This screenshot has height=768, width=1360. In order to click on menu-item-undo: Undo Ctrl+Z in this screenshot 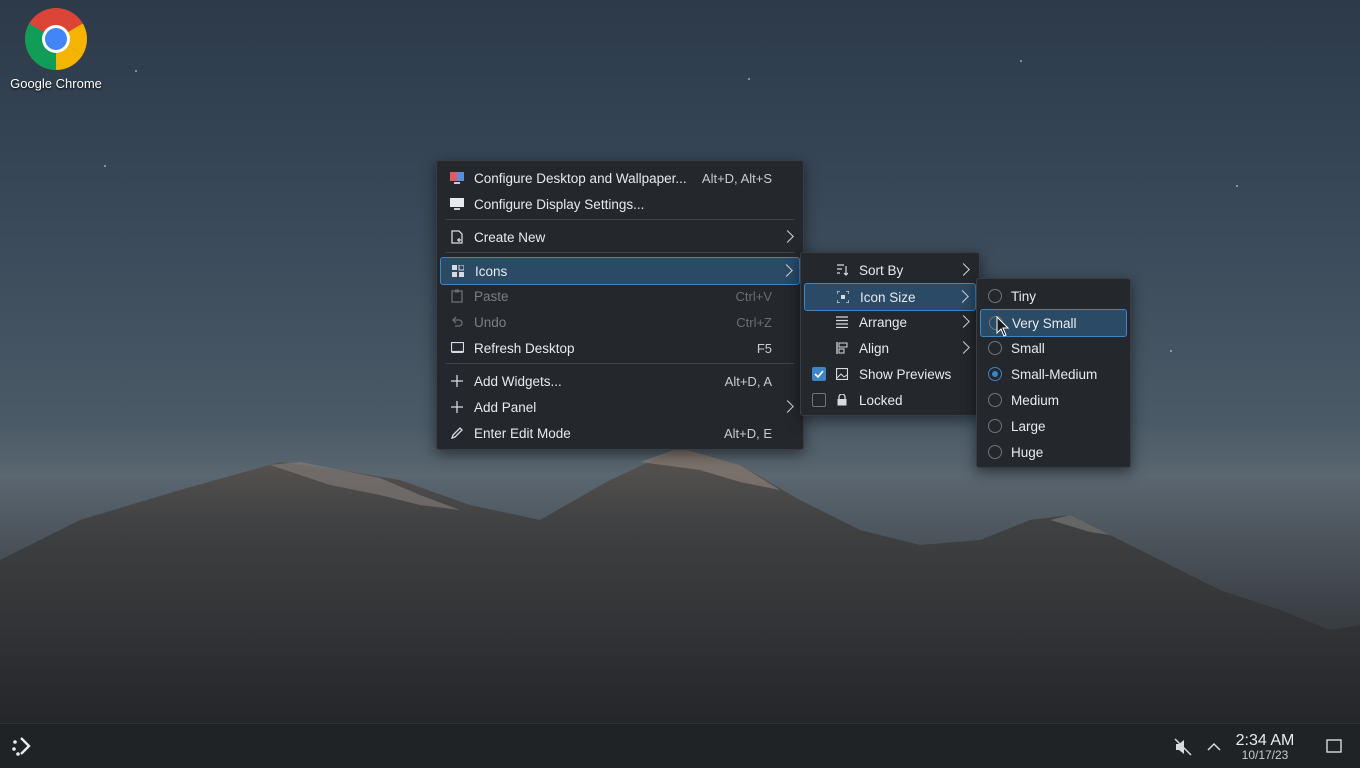, I will do `click(620, 322)`.